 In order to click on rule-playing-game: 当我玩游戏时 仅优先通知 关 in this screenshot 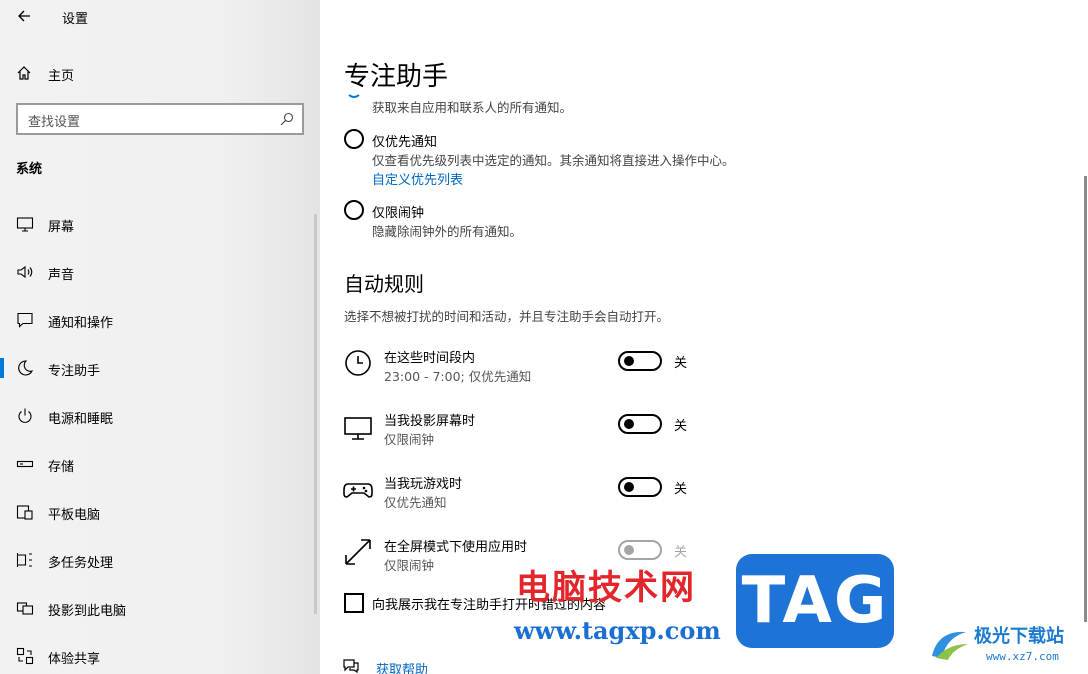, I will do `click(530, 498)`.